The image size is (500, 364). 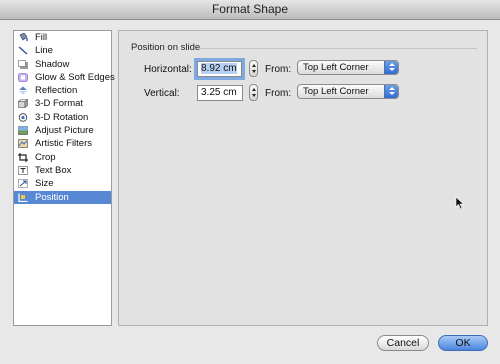 I want to click on vertical-label: Vertical:, so click(x=162, y=93).